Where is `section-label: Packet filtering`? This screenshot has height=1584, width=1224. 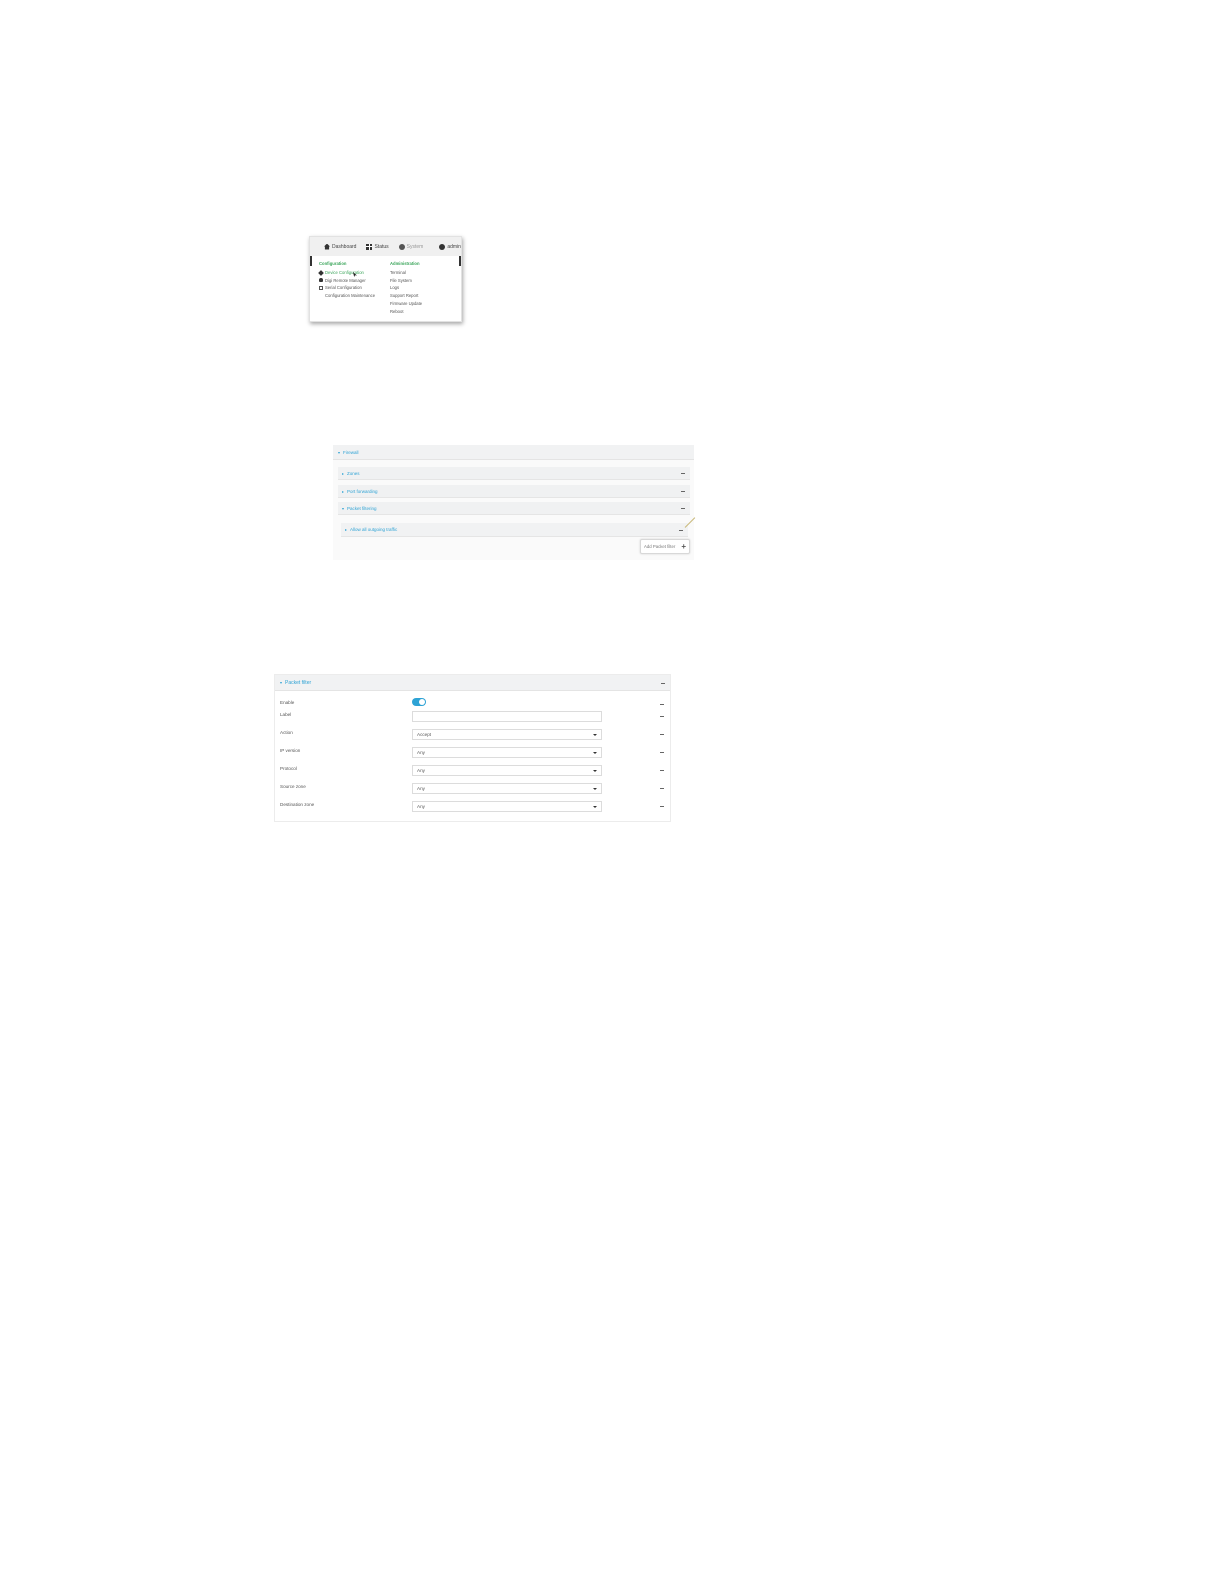
section-label: Packet filtering is located at coordinates (362, 508).